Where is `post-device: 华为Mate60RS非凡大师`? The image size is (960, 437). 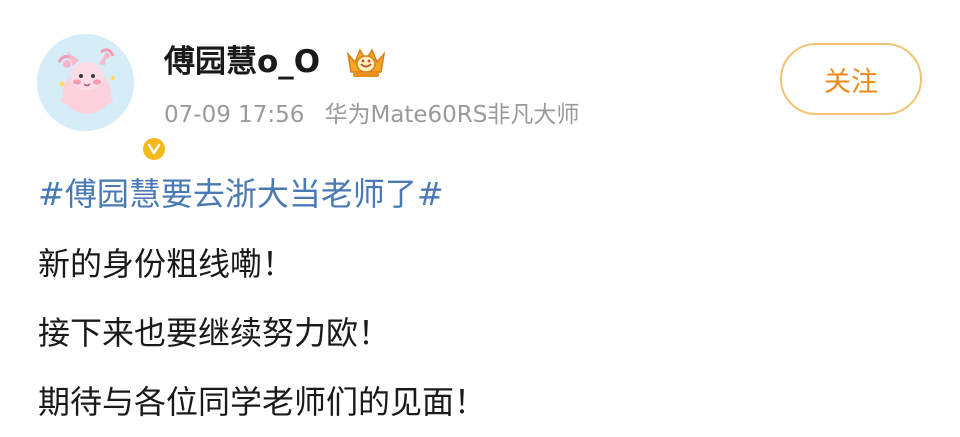
post-device: 华为Mate60RS非凡大师 is located at coordinates (452, 115).